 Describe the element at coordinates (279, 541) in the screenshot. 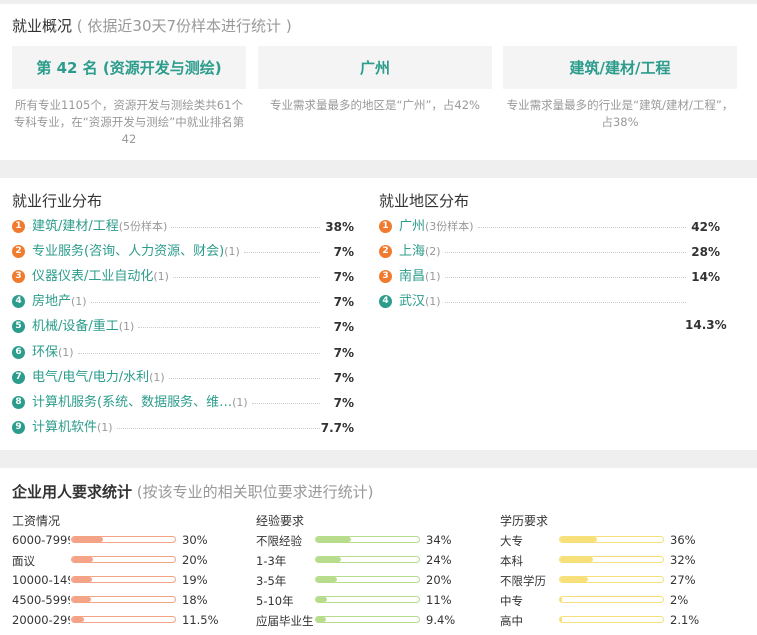

I see `requirement-label: 不限经验` at that location.